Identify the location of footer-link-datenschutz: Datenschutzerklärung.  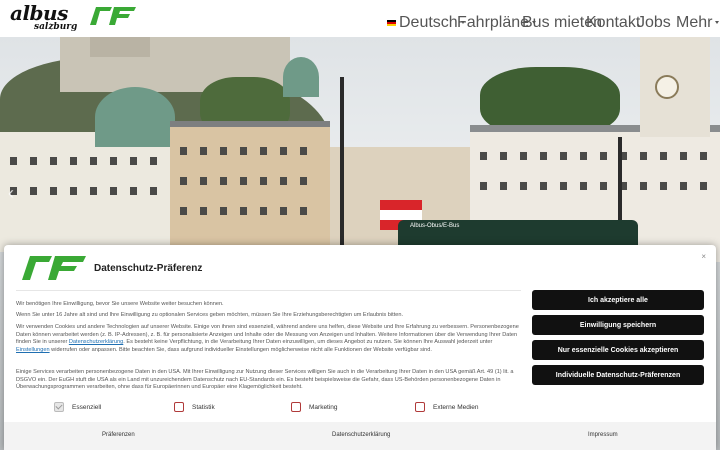
(361, 435).